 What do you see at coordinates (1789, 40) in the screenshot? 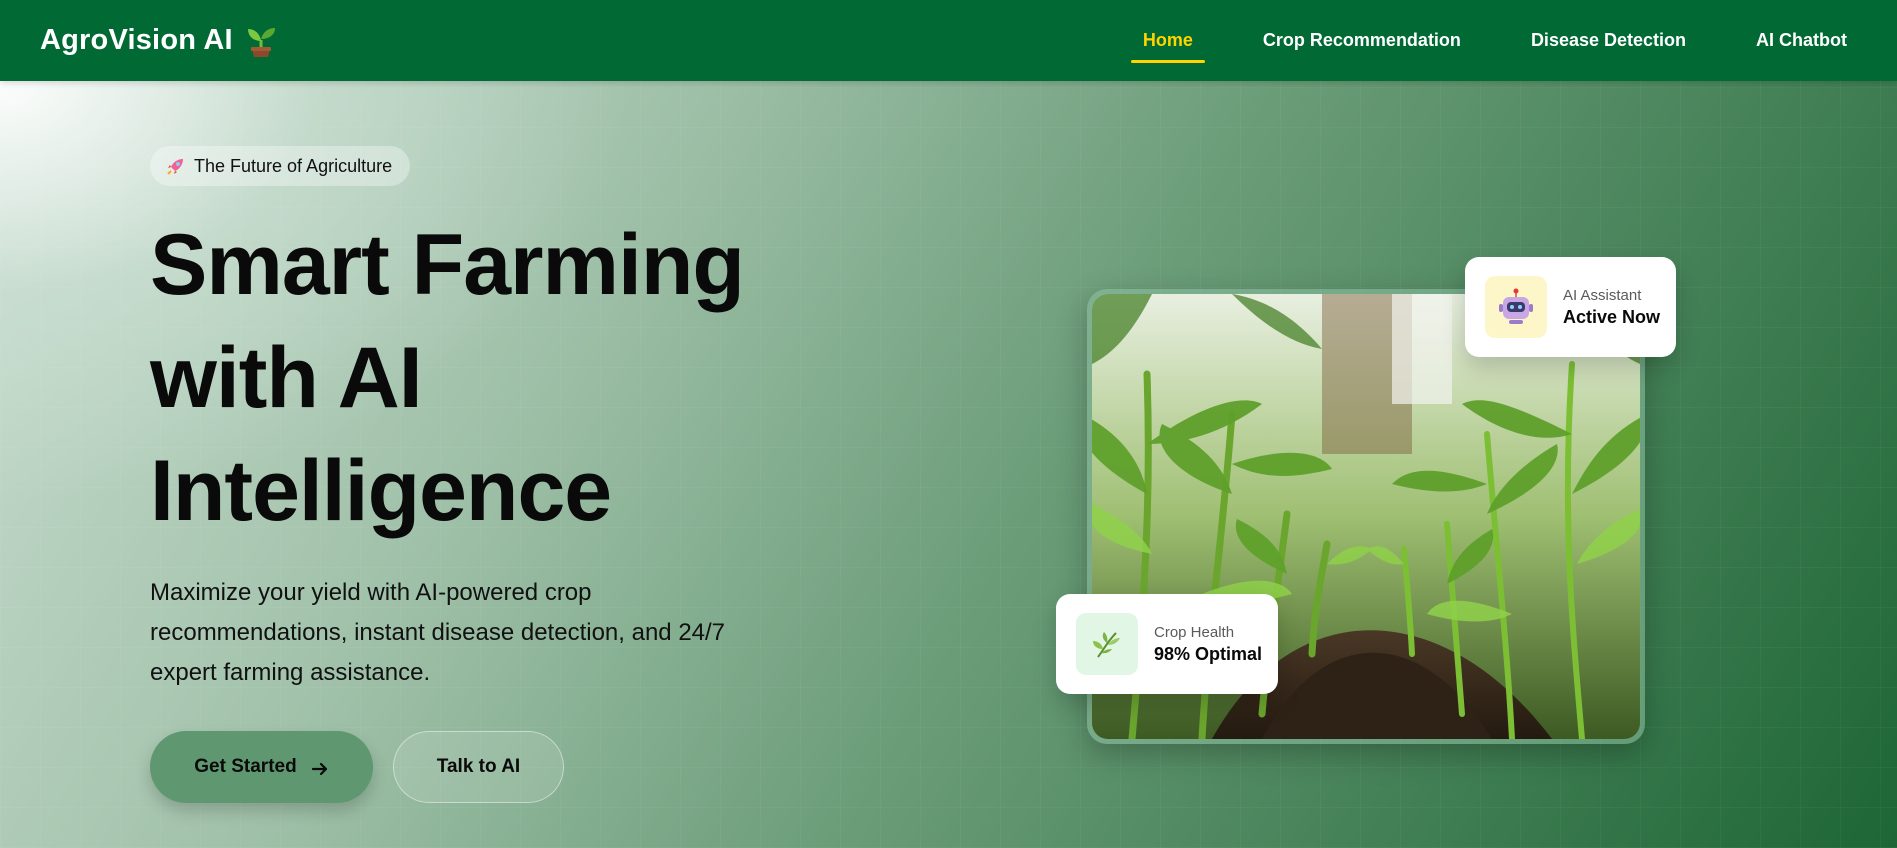
I see `nav-ai-chatbot: AI Chatbot` at bounding box center [1789, 40].